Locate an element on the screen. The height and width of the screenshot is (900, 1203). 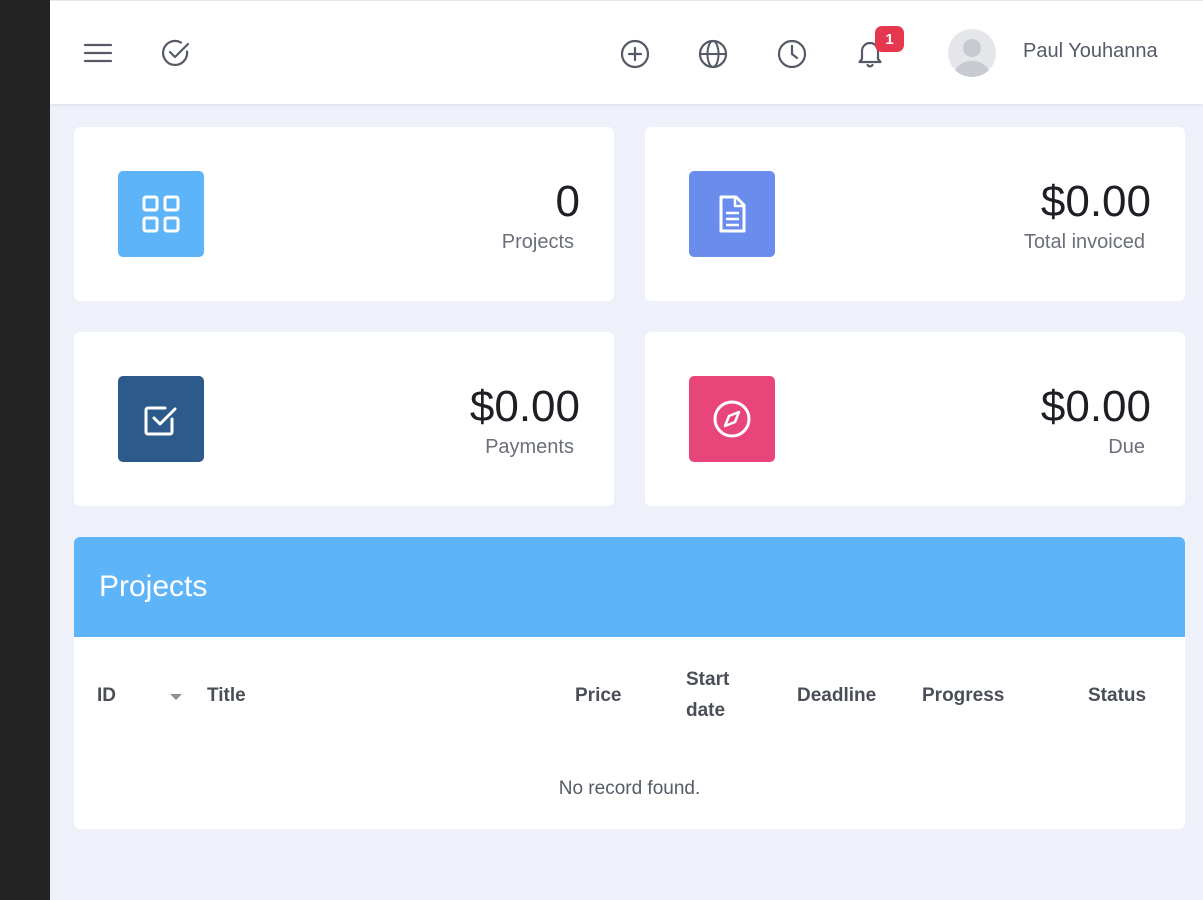
grid-icon is located at coordinates (161, 214).